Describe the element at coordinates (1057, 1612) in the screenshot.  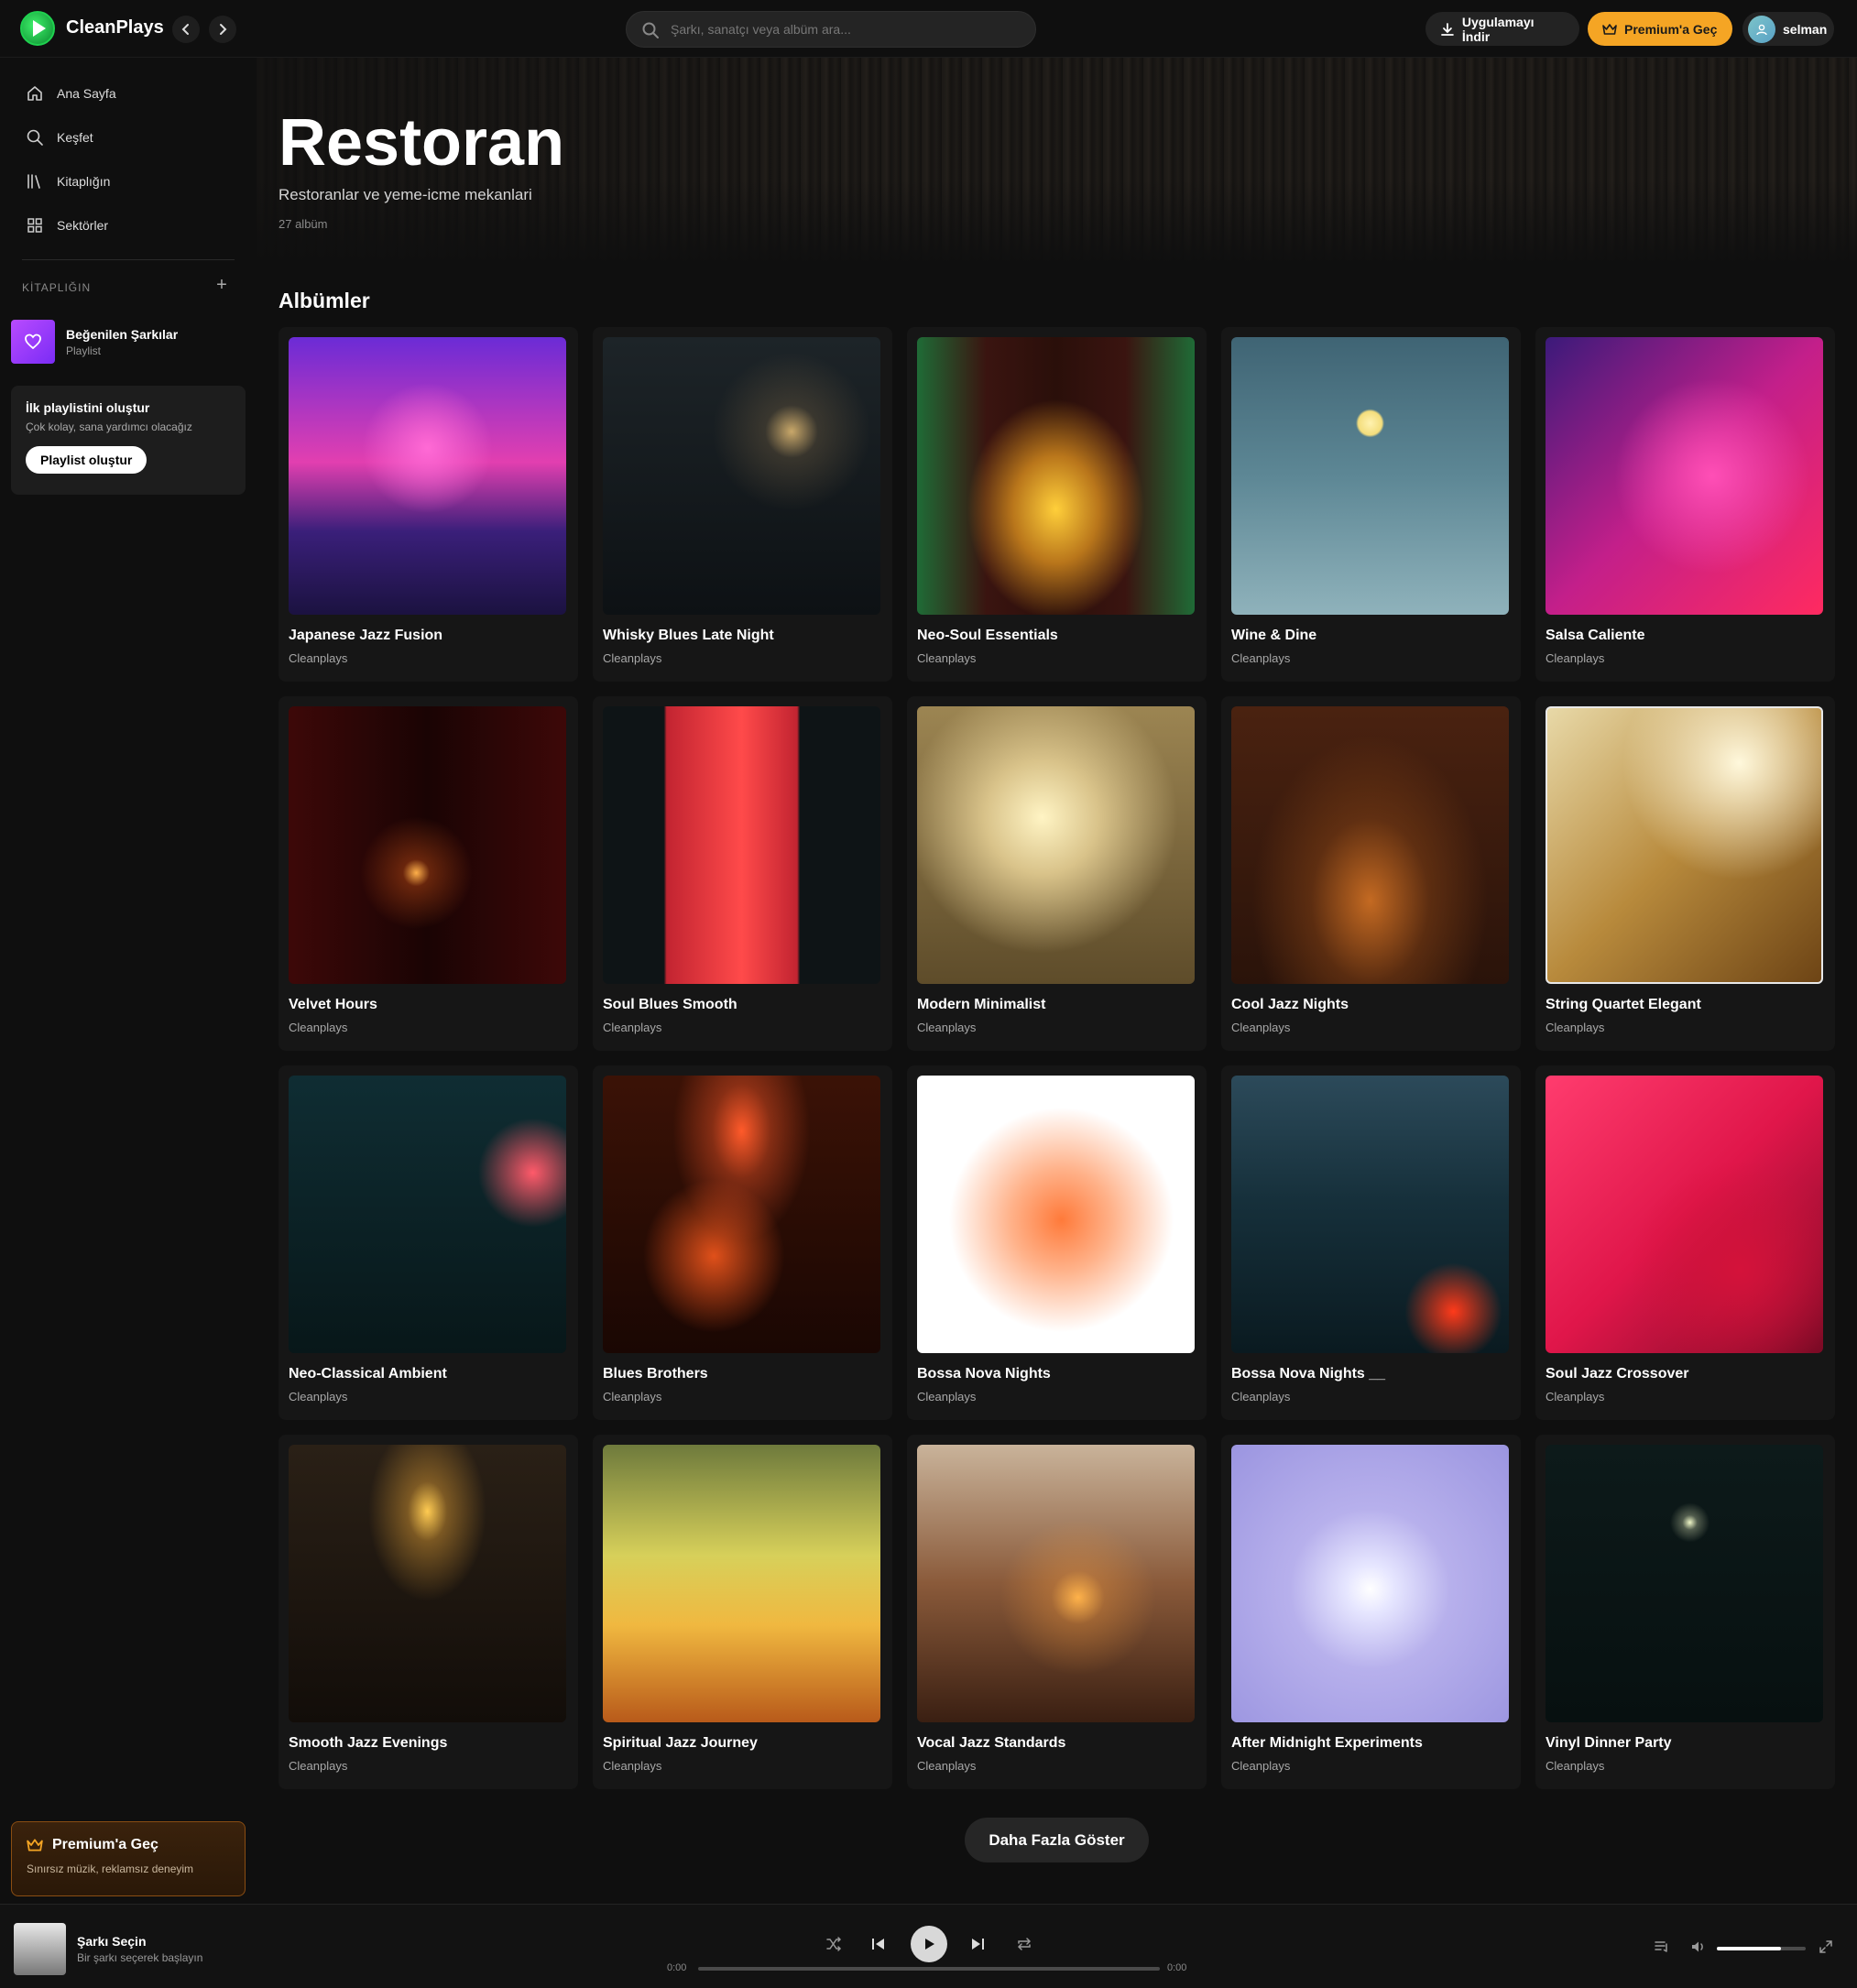
I see `album-card: Vocal Jazz Standards Cleanplays` at that location.